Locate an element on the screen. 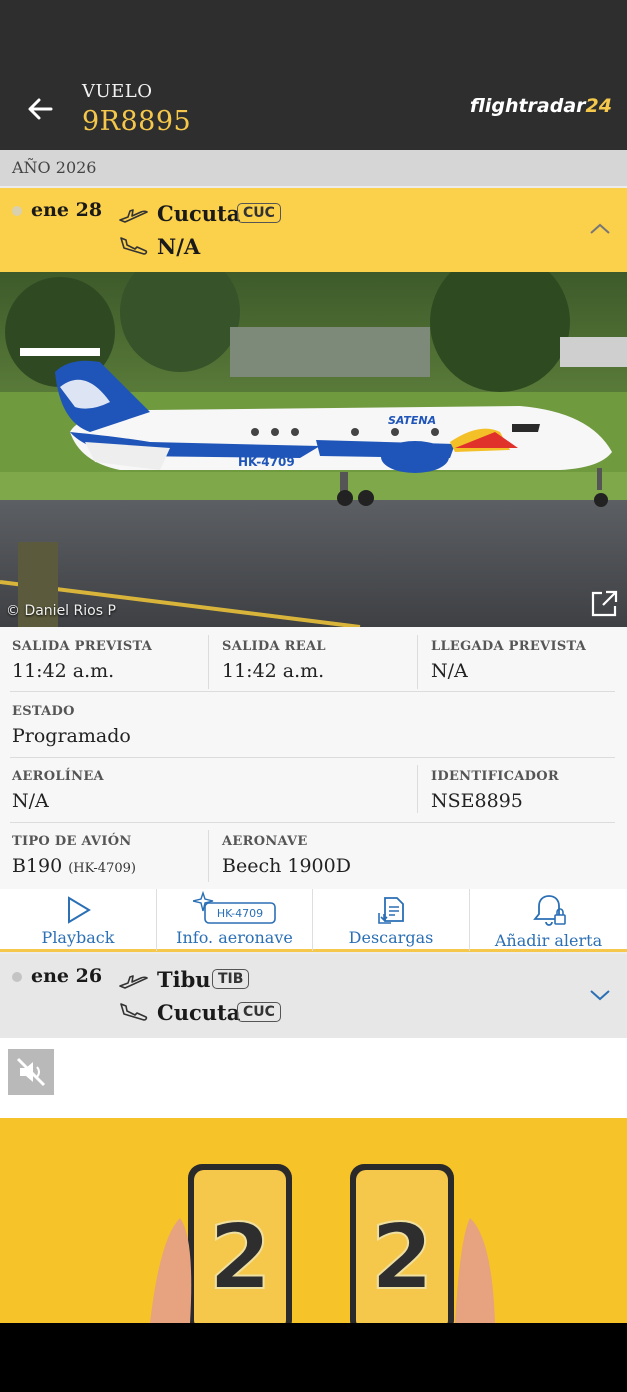  departure-city: Tibu is located at coordinates (184, 979).